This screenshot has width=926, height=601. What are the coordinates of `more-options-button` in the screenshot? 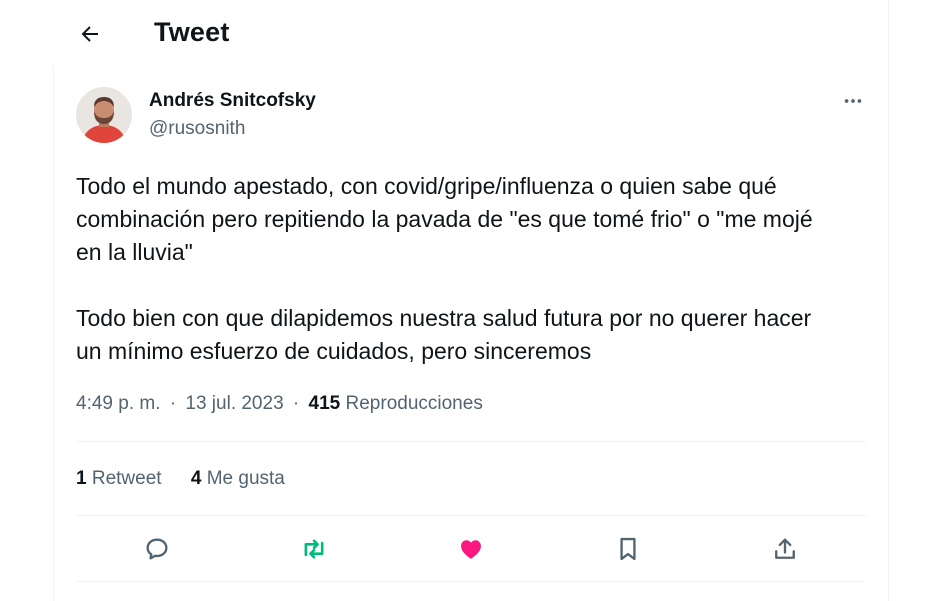 It's located at (853, 101).